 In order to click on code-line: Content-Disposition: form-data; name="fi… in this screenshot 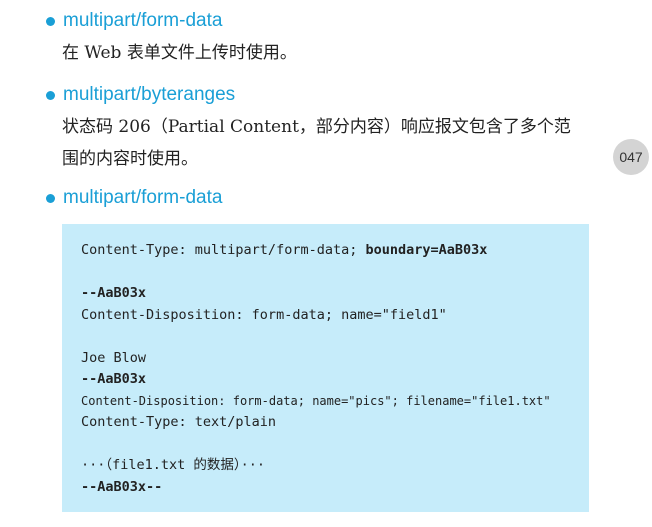, I will do `click(264, 314)`.